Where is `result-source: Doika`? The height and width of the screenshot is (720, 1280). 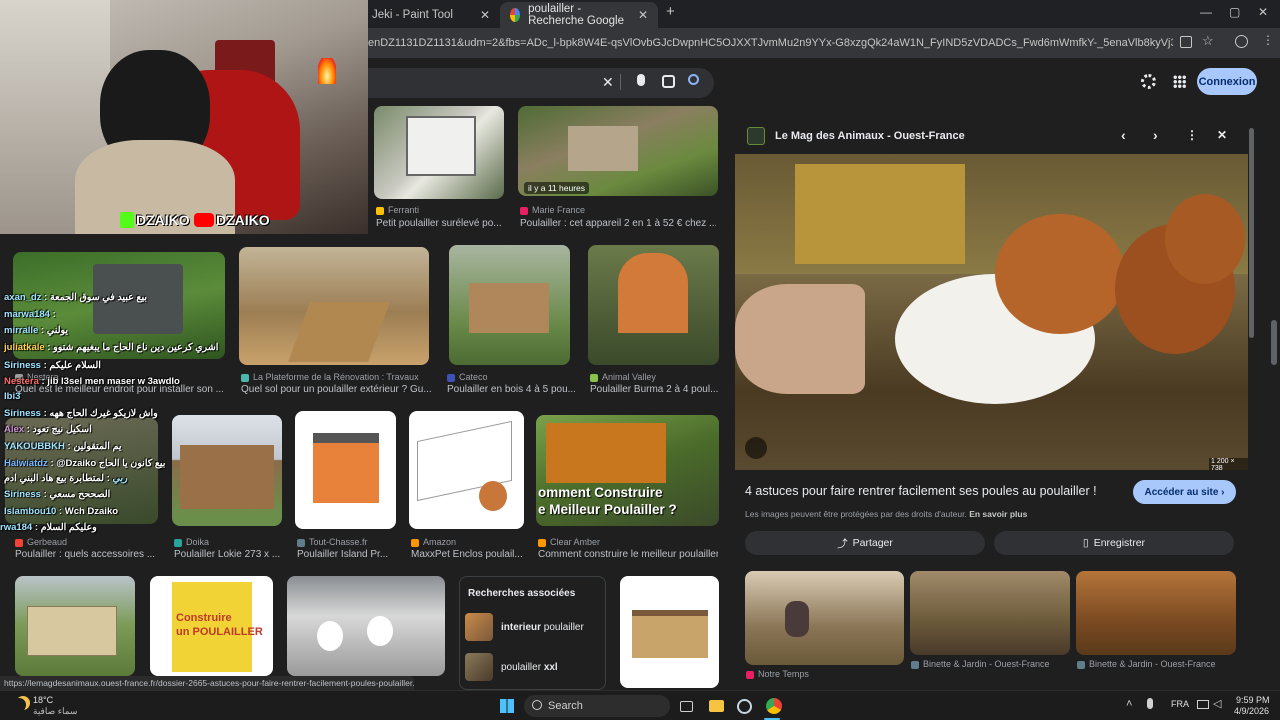
result-source: Doika is located at coordinates (229, 542).